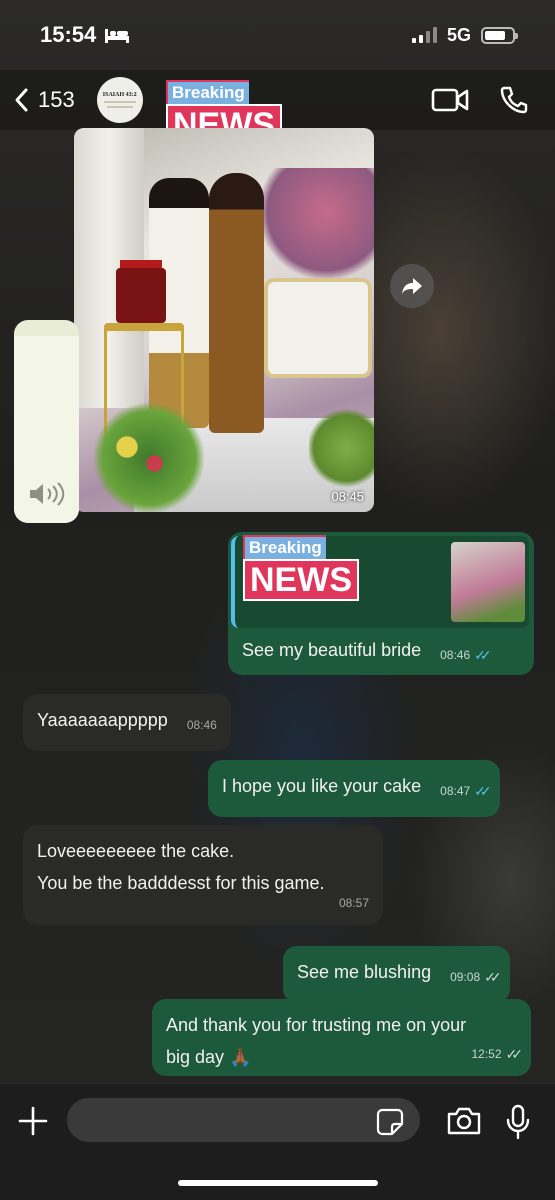 This screenshot has height=1200, width=555. Describe the element at coordinates (181, 883) in the screenshot. I see `message-line: You be the badddesst for this game.` at that location.